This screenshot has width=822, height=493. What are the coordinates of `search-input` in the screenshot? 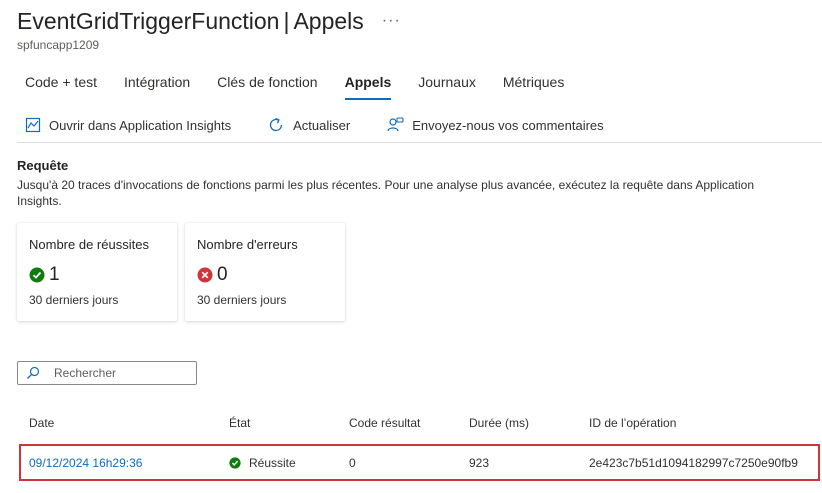 It's located at (119, 373).